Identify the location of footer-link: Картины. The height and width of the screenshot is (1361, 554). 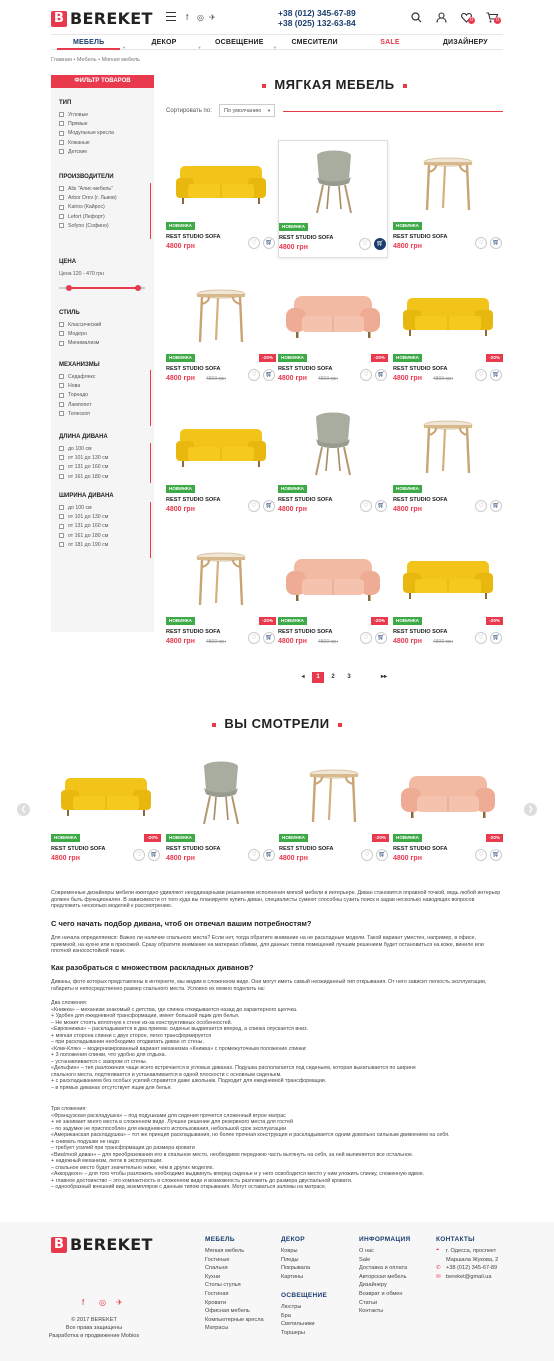
(292, 1277).